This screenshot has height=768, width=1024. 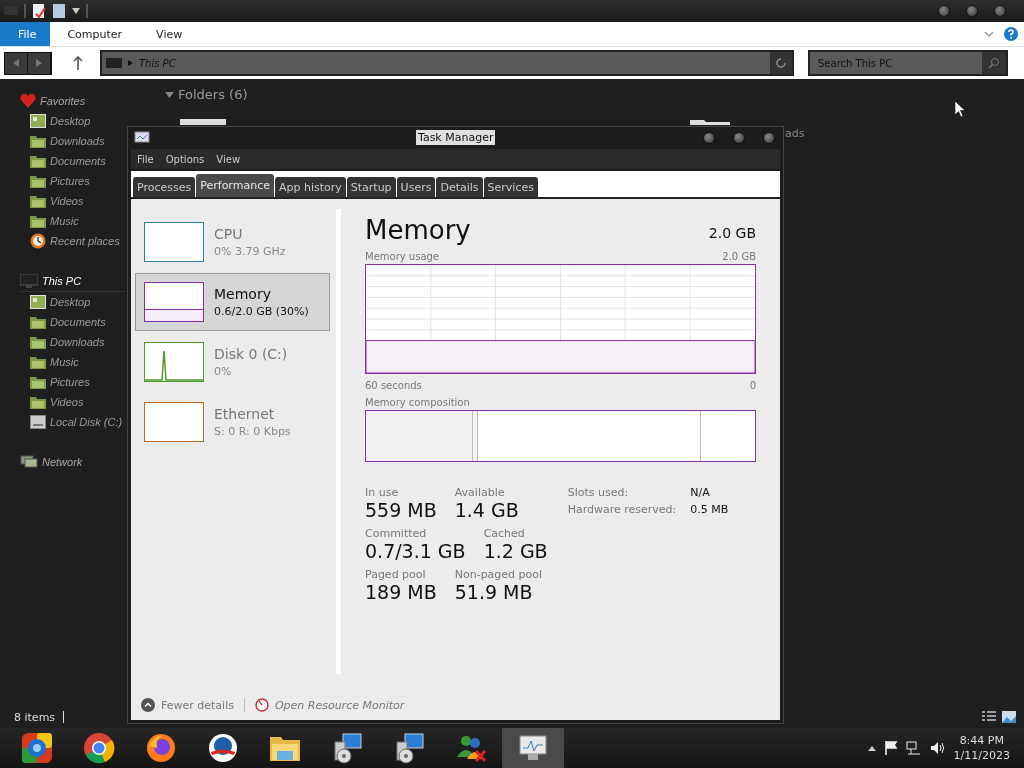 I want to click on resource-name: CPU, so click(x=229, y=234).